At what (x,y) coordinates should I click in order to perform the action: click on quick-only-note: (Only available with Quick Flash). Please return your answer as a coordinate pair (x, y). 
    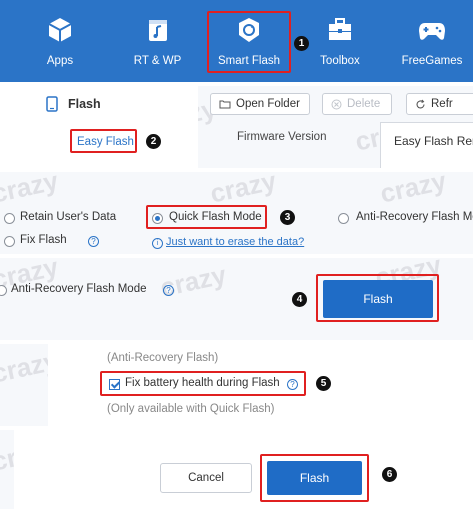
    Looking at the image, I should click on (191, 409).